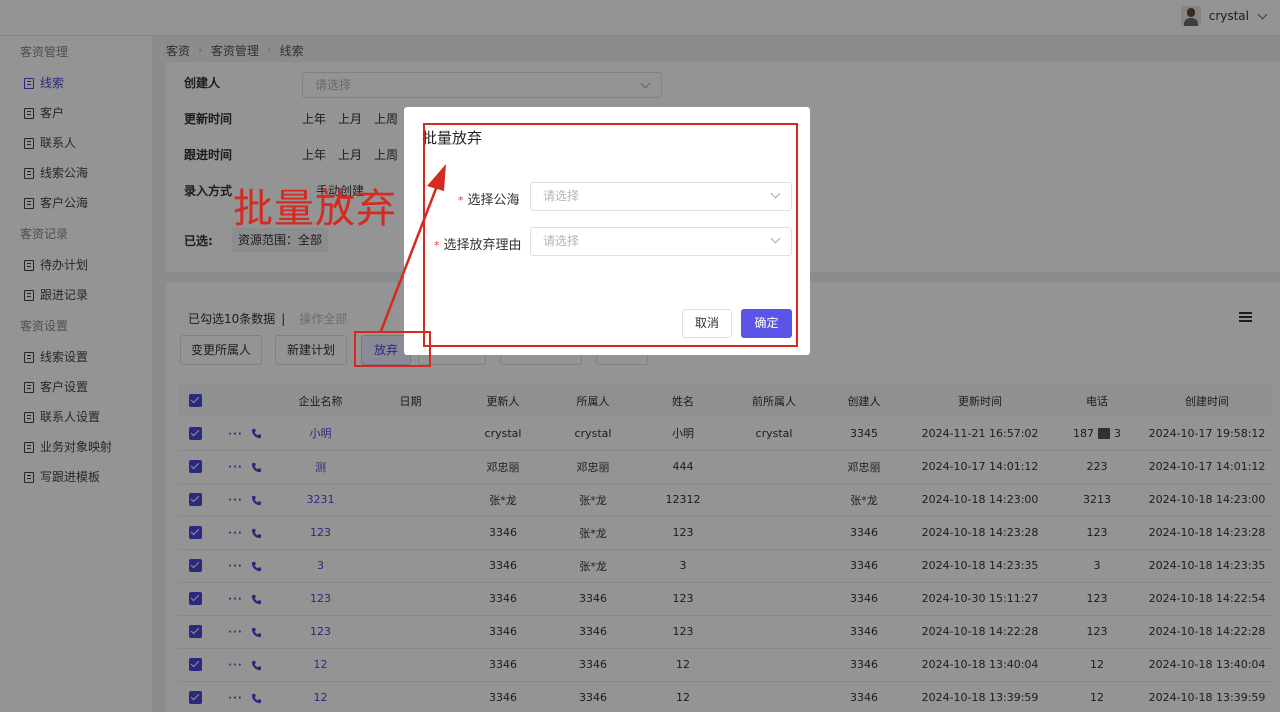 The image size is (1280, 712). I want to click on annotation-box-abandon, so click(392, 349).